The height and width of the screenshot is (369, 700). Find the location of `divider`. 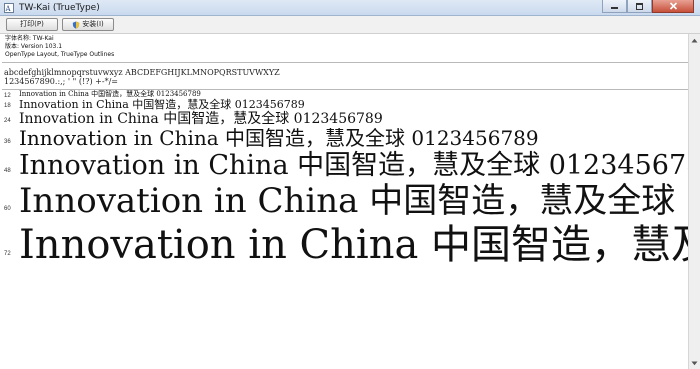

divider is located at coordinates (345, 62).